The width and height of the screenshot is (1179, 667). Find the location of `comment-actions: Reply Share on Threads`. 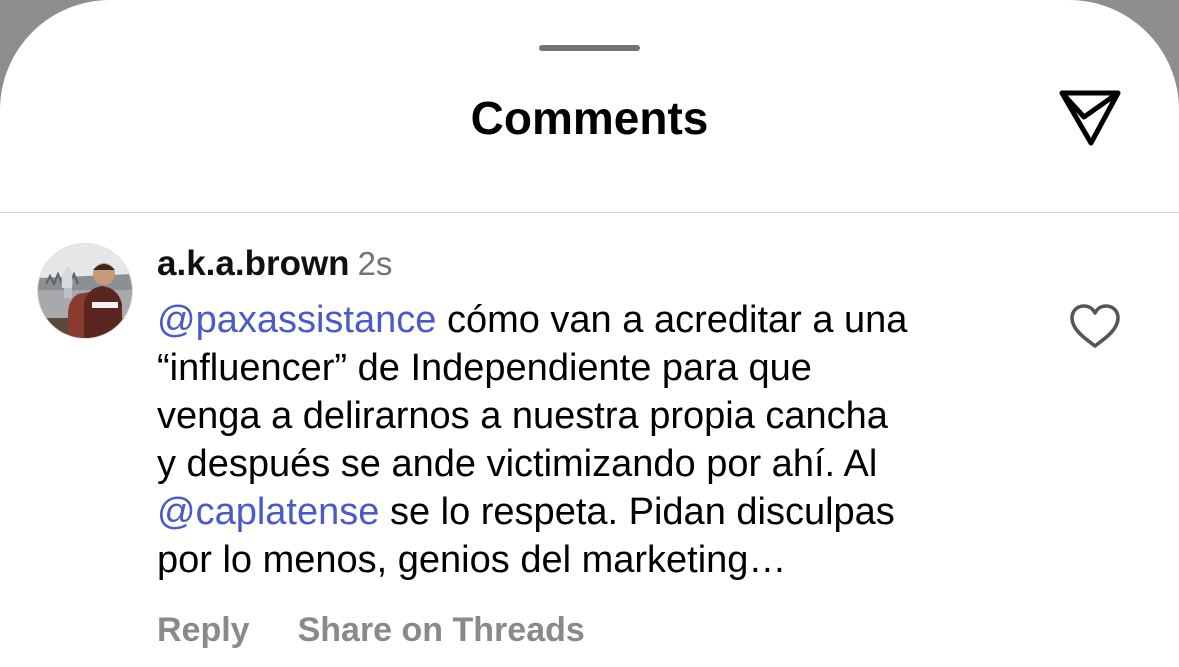

comment-actions: Reply Share on Threads is located at coordinates (371, 630).